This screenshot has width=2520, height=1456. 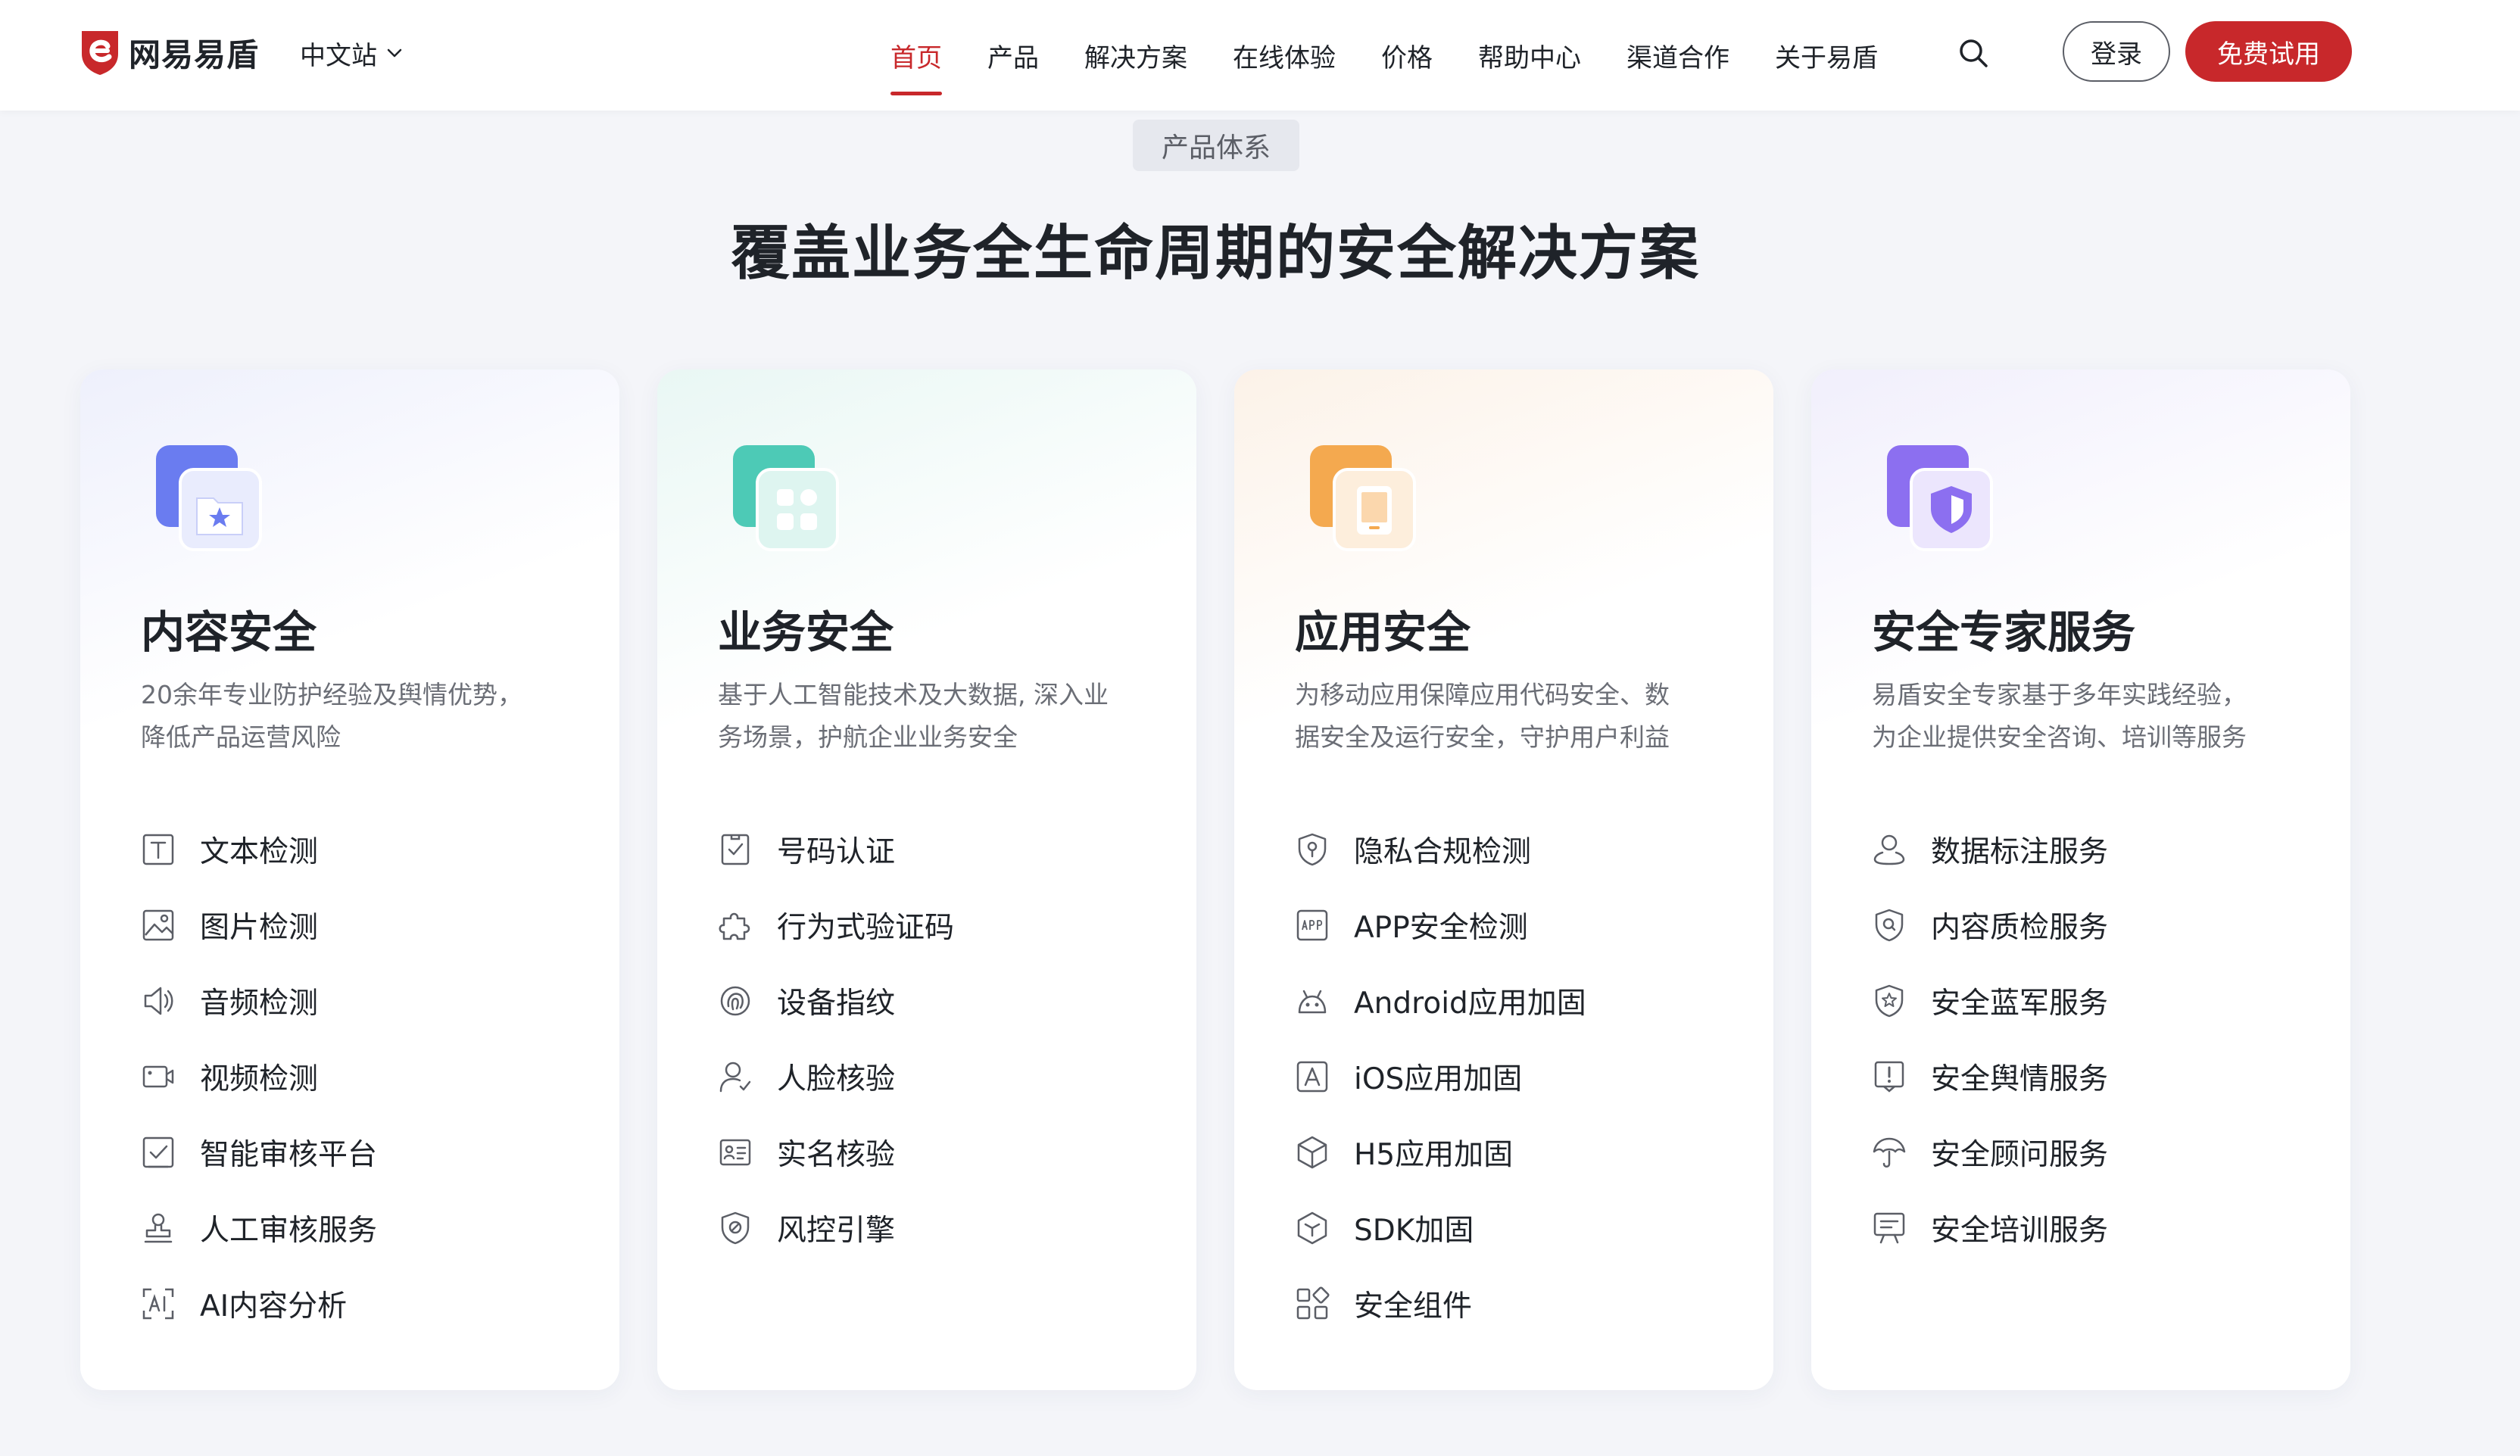 I want to click on logo: 网易易盾, so click(x=169, y=52).